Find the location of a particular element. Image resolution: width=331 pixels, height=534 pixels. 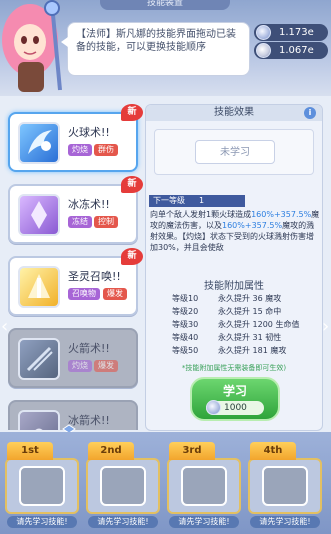

cost-value: 1000 is located at coordinates (235, 408).